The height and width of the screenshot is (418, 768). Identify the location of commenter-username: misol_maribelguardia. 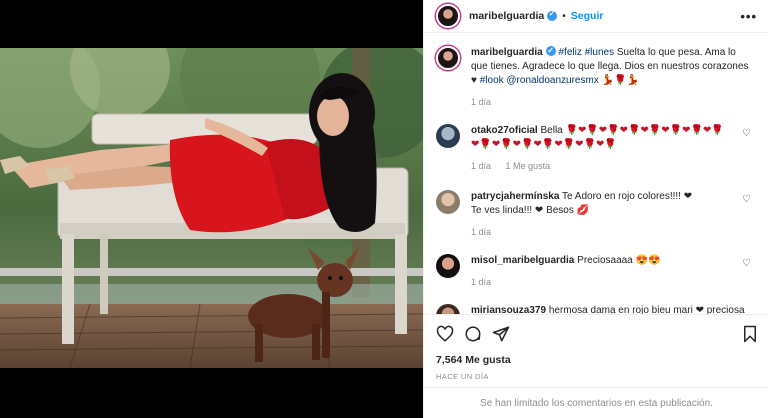
(522, 260).